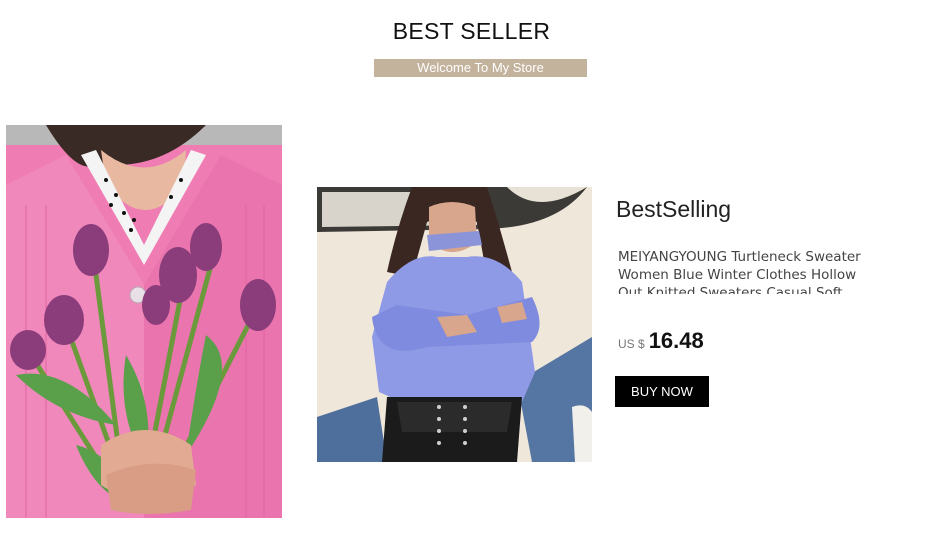 This screenshot has height=534, width=943. Describe the element at coordinates (676, 340) in the screenshot. I see `price-value: 16.48` at that location.